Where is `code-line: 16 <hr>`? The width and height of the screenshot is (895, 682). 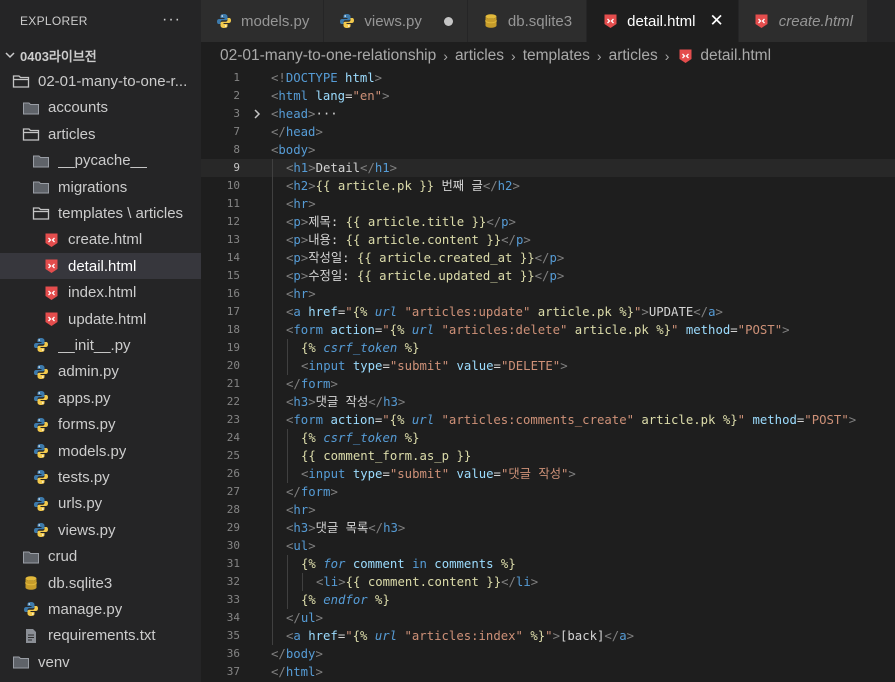 code-line: 16 <hr> is located at coordinates (548, 294).